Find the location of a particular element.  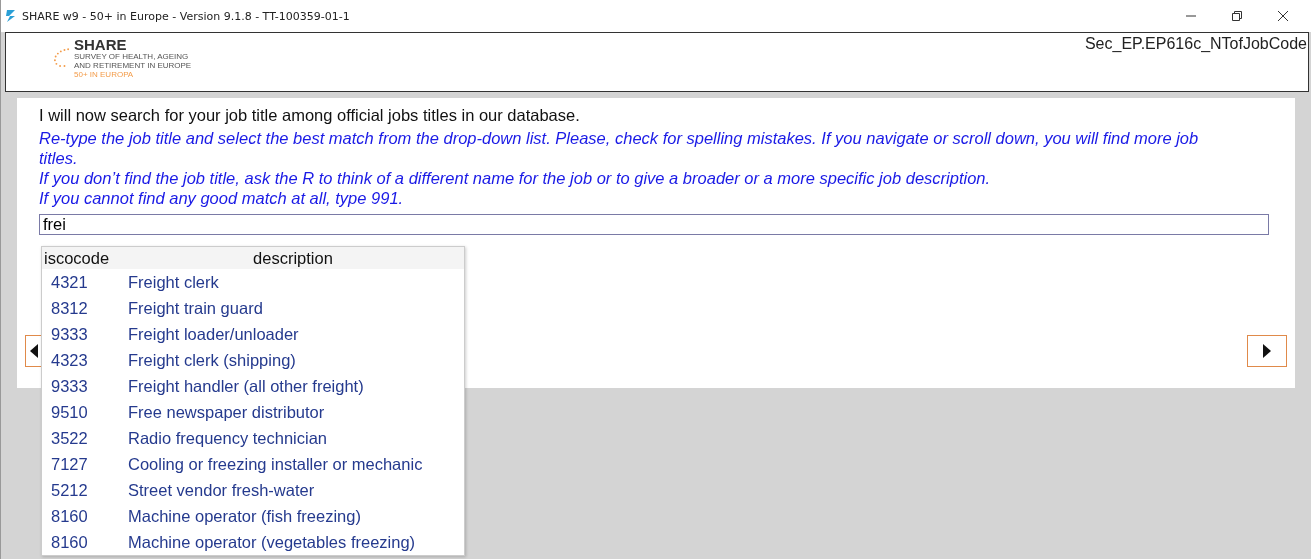

question-id: Sec_EP.EP616c_NTofJobCode is located at coordinates (1196, 43).